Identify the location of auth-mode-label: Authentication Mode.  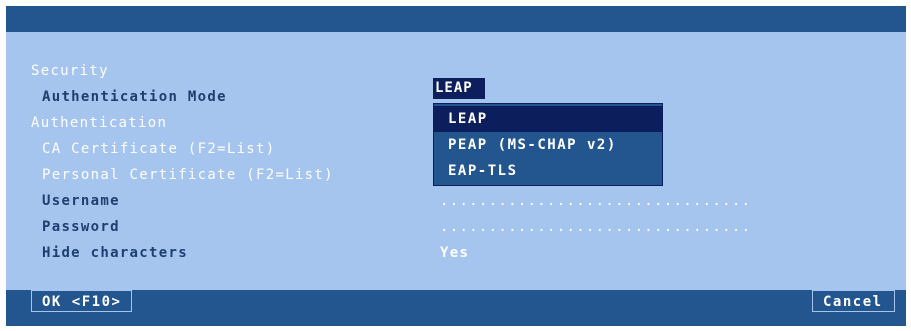
(134, 97).